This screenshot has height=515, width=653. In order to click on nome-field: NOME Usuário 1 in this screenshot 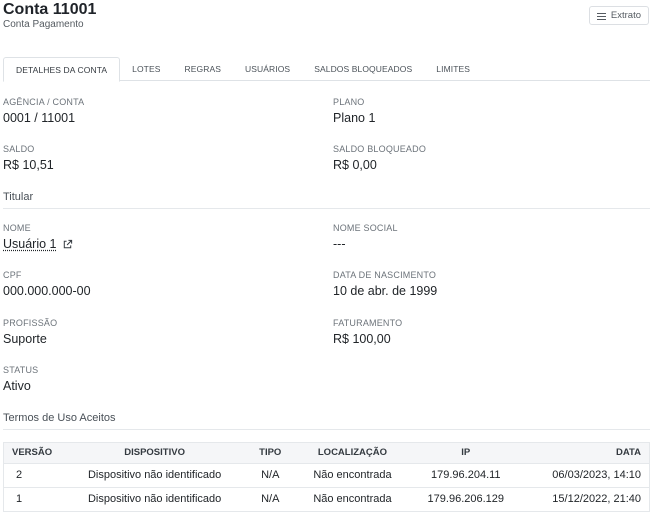, I will do `click(38, 237)`.